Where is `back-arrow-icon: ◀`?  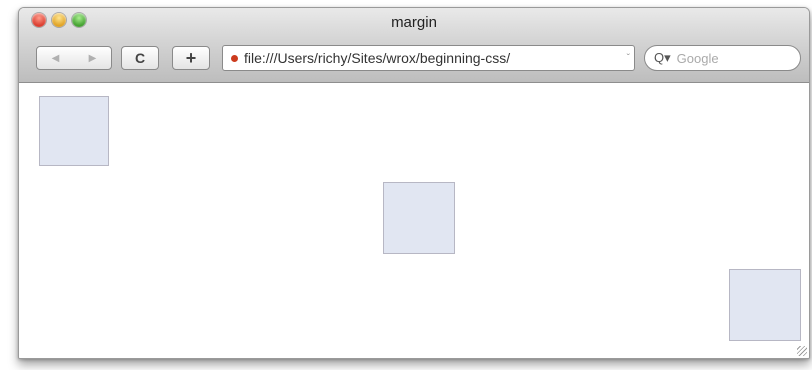
back-arrow-icon: ◀ is located at coordinates (56, 58).